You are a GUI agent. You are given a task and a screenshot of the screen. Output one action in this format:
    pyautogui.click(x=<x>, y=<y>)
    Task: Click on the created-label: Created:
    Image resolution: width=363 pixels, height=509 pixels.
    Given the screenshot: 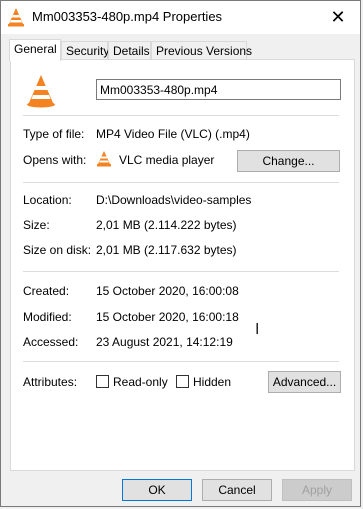 What is the action you would take?
    pyautogui.click(x=46, y=291)
    